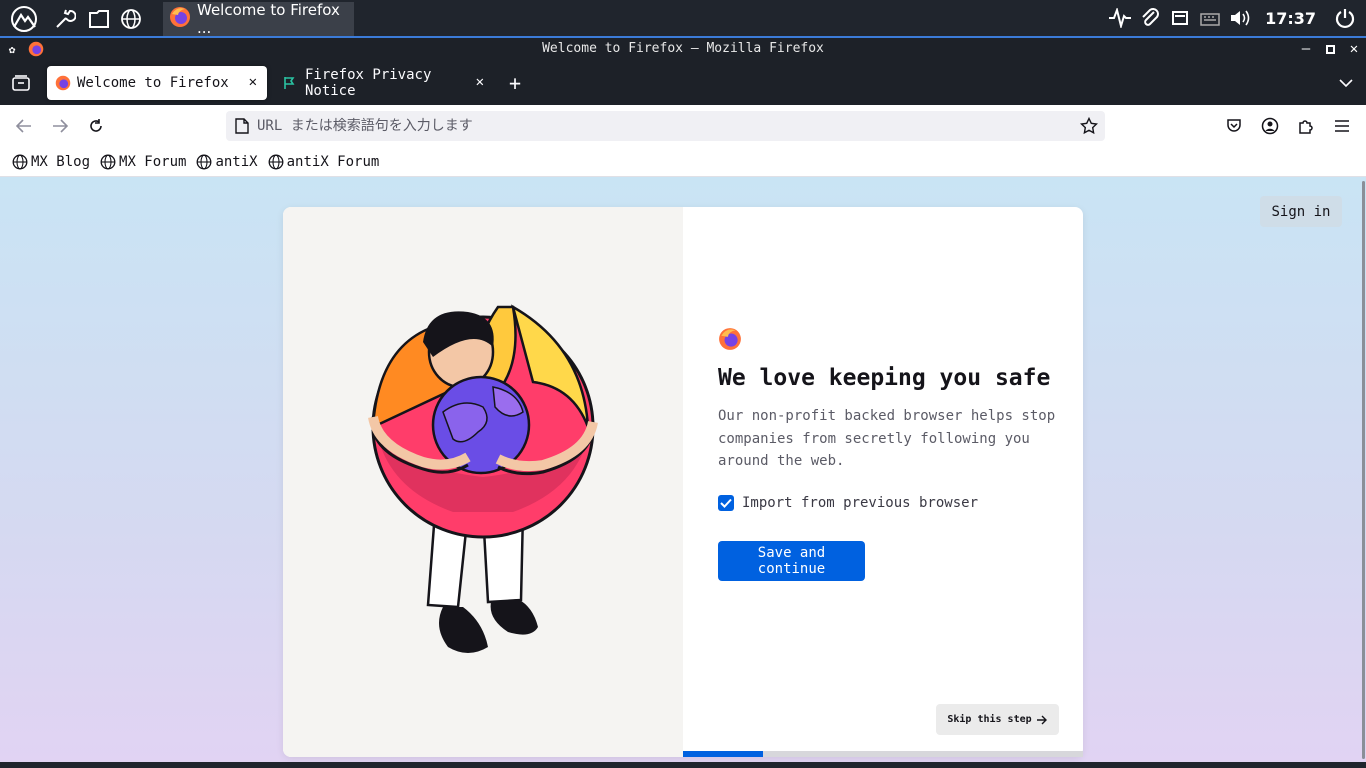 This screenshot has height=768, width=1366. I want to click on bookmark-antix: antiX, so click(227, 161).